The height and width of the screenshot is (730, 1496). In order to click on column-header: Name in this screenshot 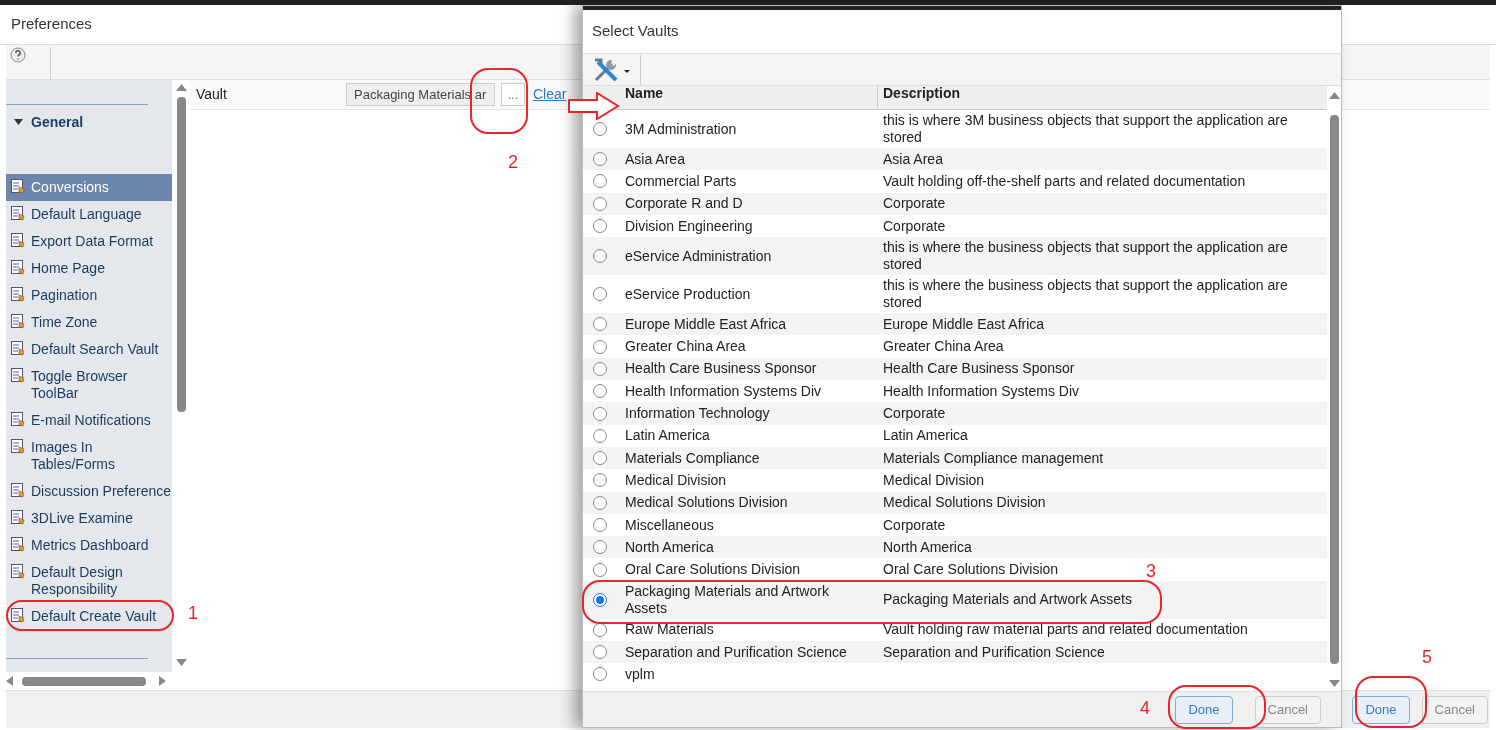, I will do `click(644, 93)`.